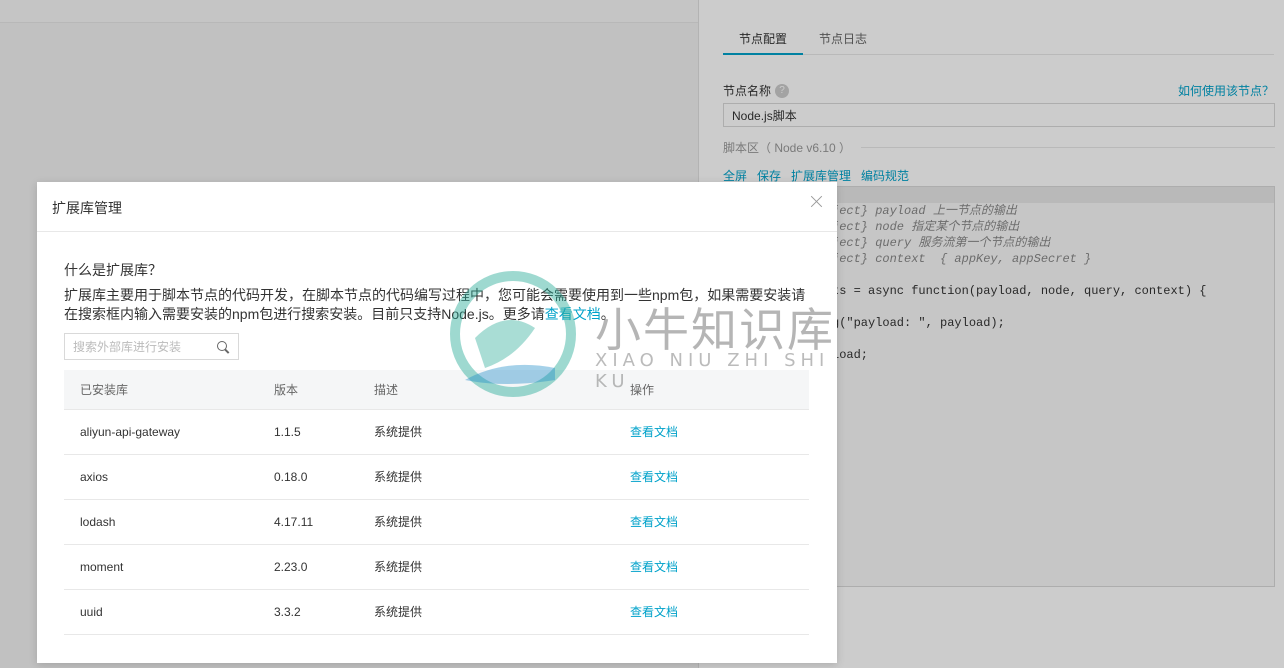  What do you see at coordinates (169, 477) in the screenshot?
I see `lib-name: axios` at bounding box center [169, 477].